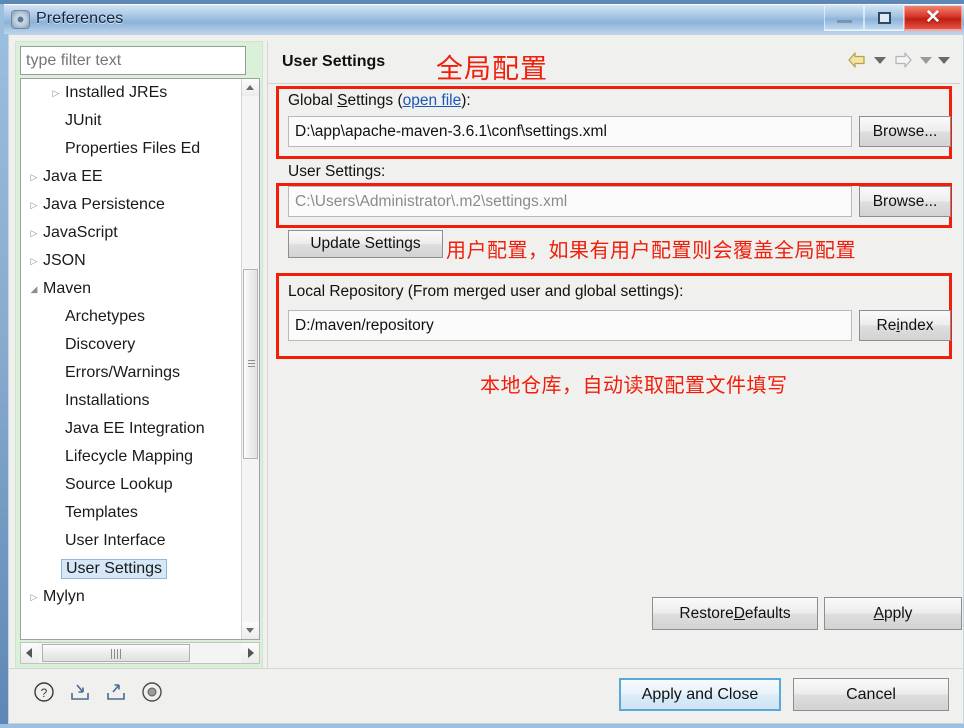 This screenshot has height=728, width=964. I want to click on filter-input, so click(133, 60).